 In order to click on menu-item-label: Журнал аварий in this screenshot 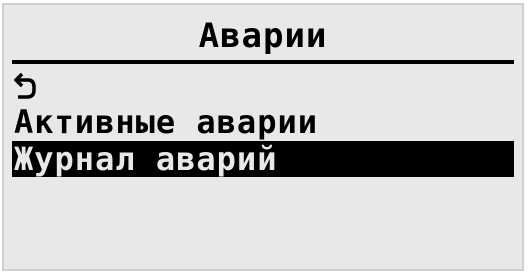, I will do `click(146, 159)`.